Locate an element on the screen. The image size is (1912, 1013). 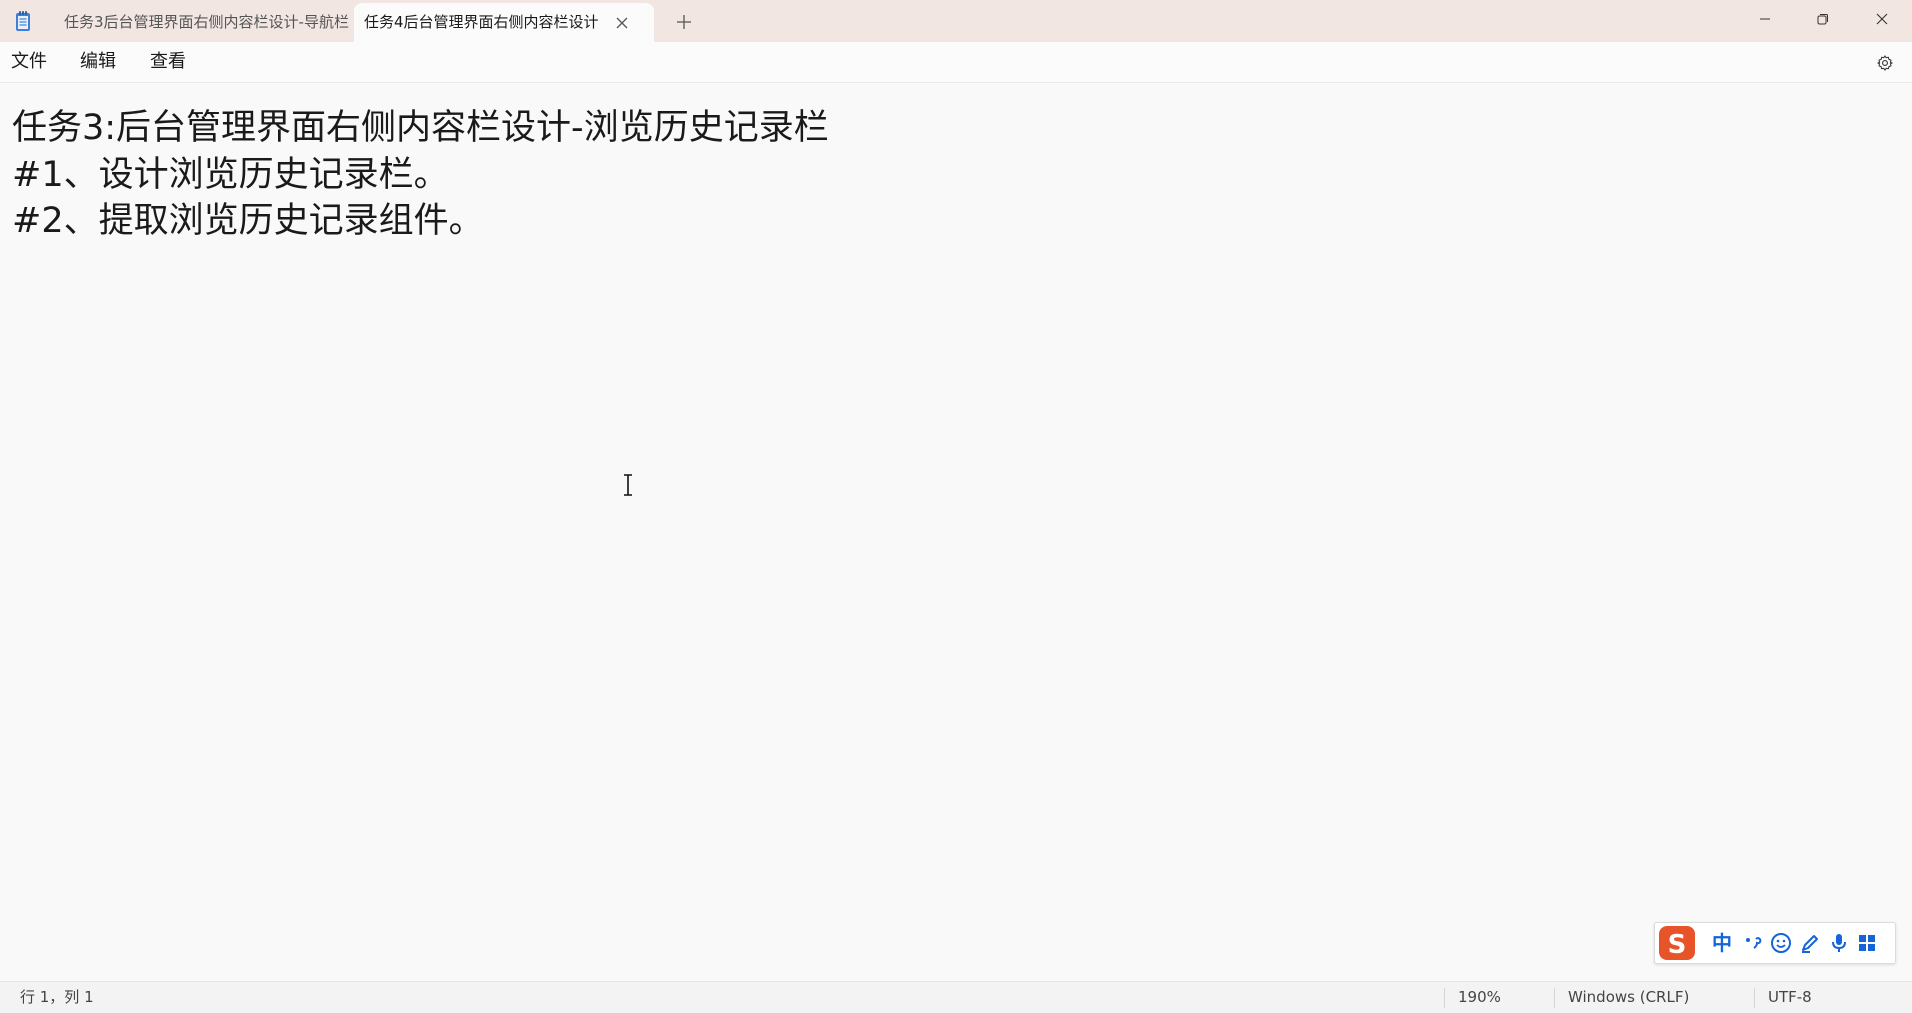
toolbox-grid-icon is located at coordinates (1867, 943).